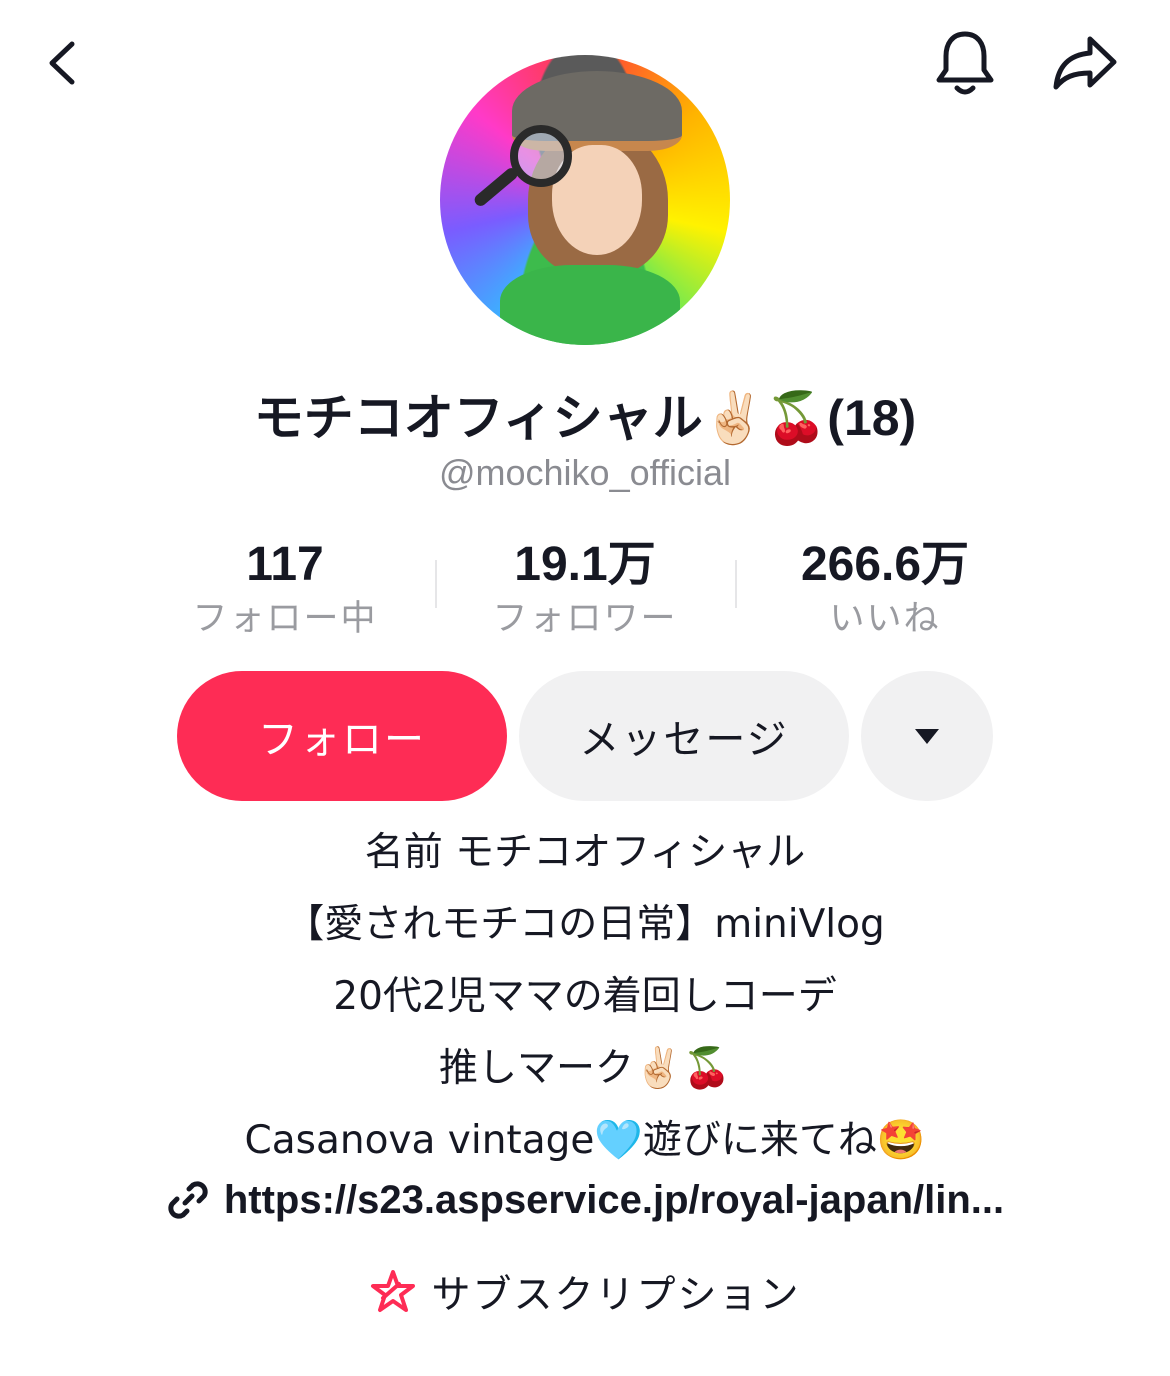 This screenshot has width=1170, height=1376. Describe the element at coordinates (285, 619) in the screenshot. I see `stat-label: フォロー中` at that location.